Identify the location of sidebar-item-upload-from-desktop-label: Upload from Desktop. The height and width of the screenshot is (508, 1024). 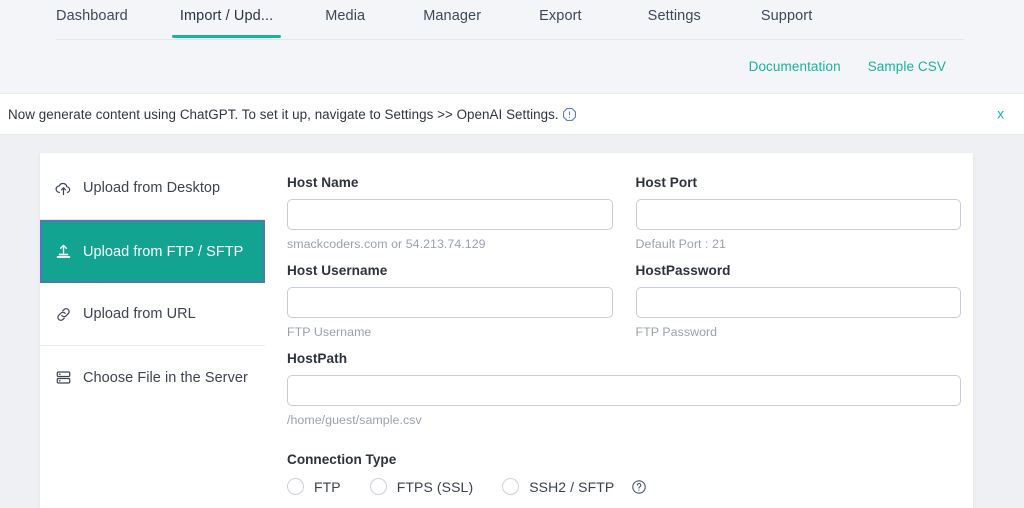
(152, 188).